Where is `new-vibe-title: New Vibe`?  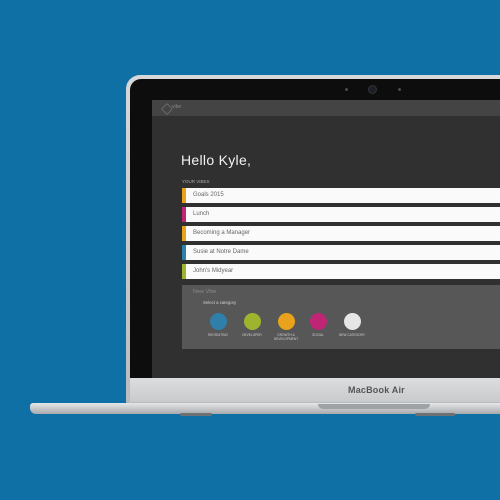
new-vibe-title: New Vibe is located at coordinates (205, 292).